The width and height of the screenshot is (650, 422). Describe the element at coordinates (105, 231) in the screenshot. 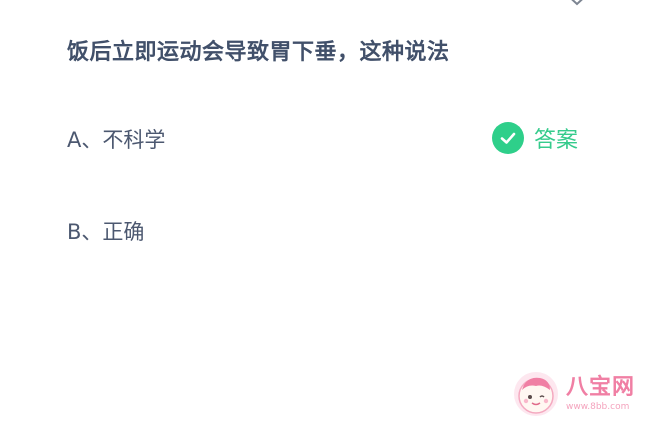

I see `option-b: B、正确` at that location.